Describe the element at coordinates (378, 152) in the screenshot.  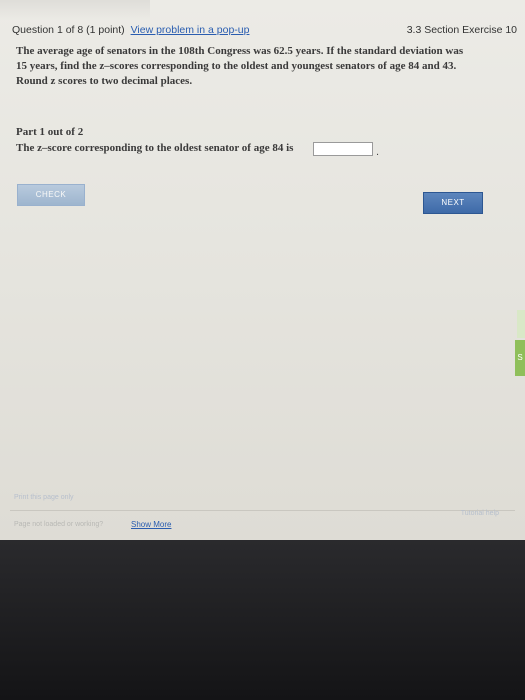
I see `prompt-period: .` at that location.